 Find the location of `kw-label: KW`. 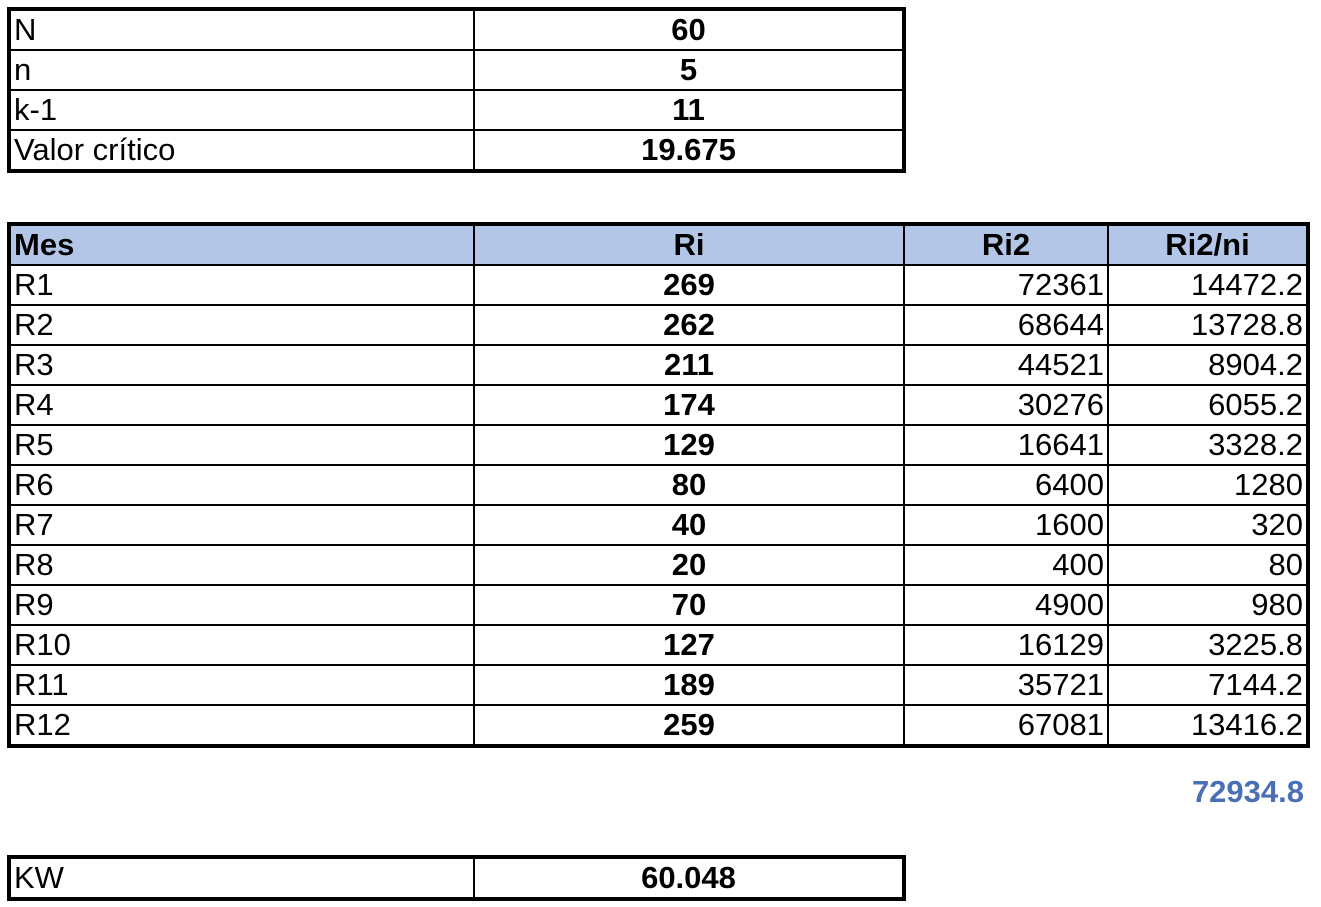

kw-label: KW is located at coordinates (241, 878).